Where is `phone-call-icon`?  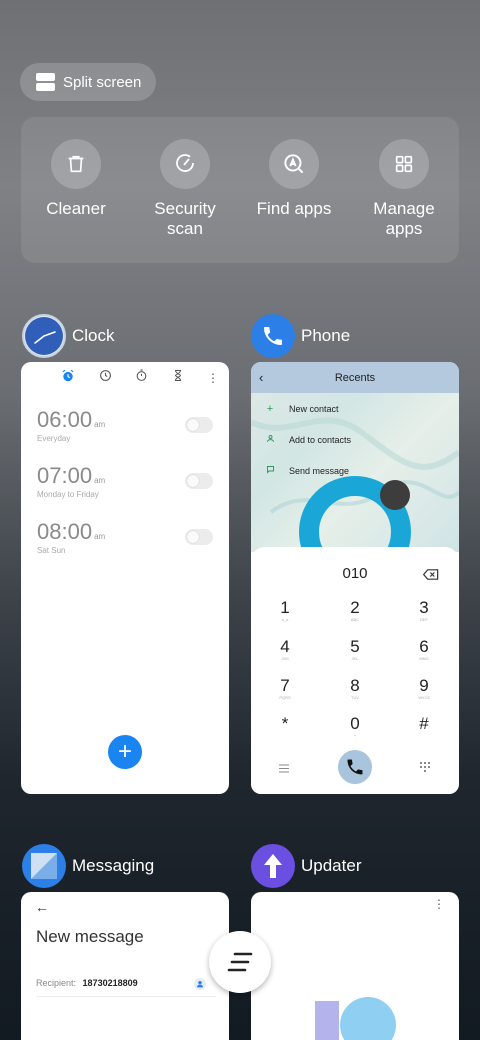
phone-call-icon is located at coordinates (355, 767).